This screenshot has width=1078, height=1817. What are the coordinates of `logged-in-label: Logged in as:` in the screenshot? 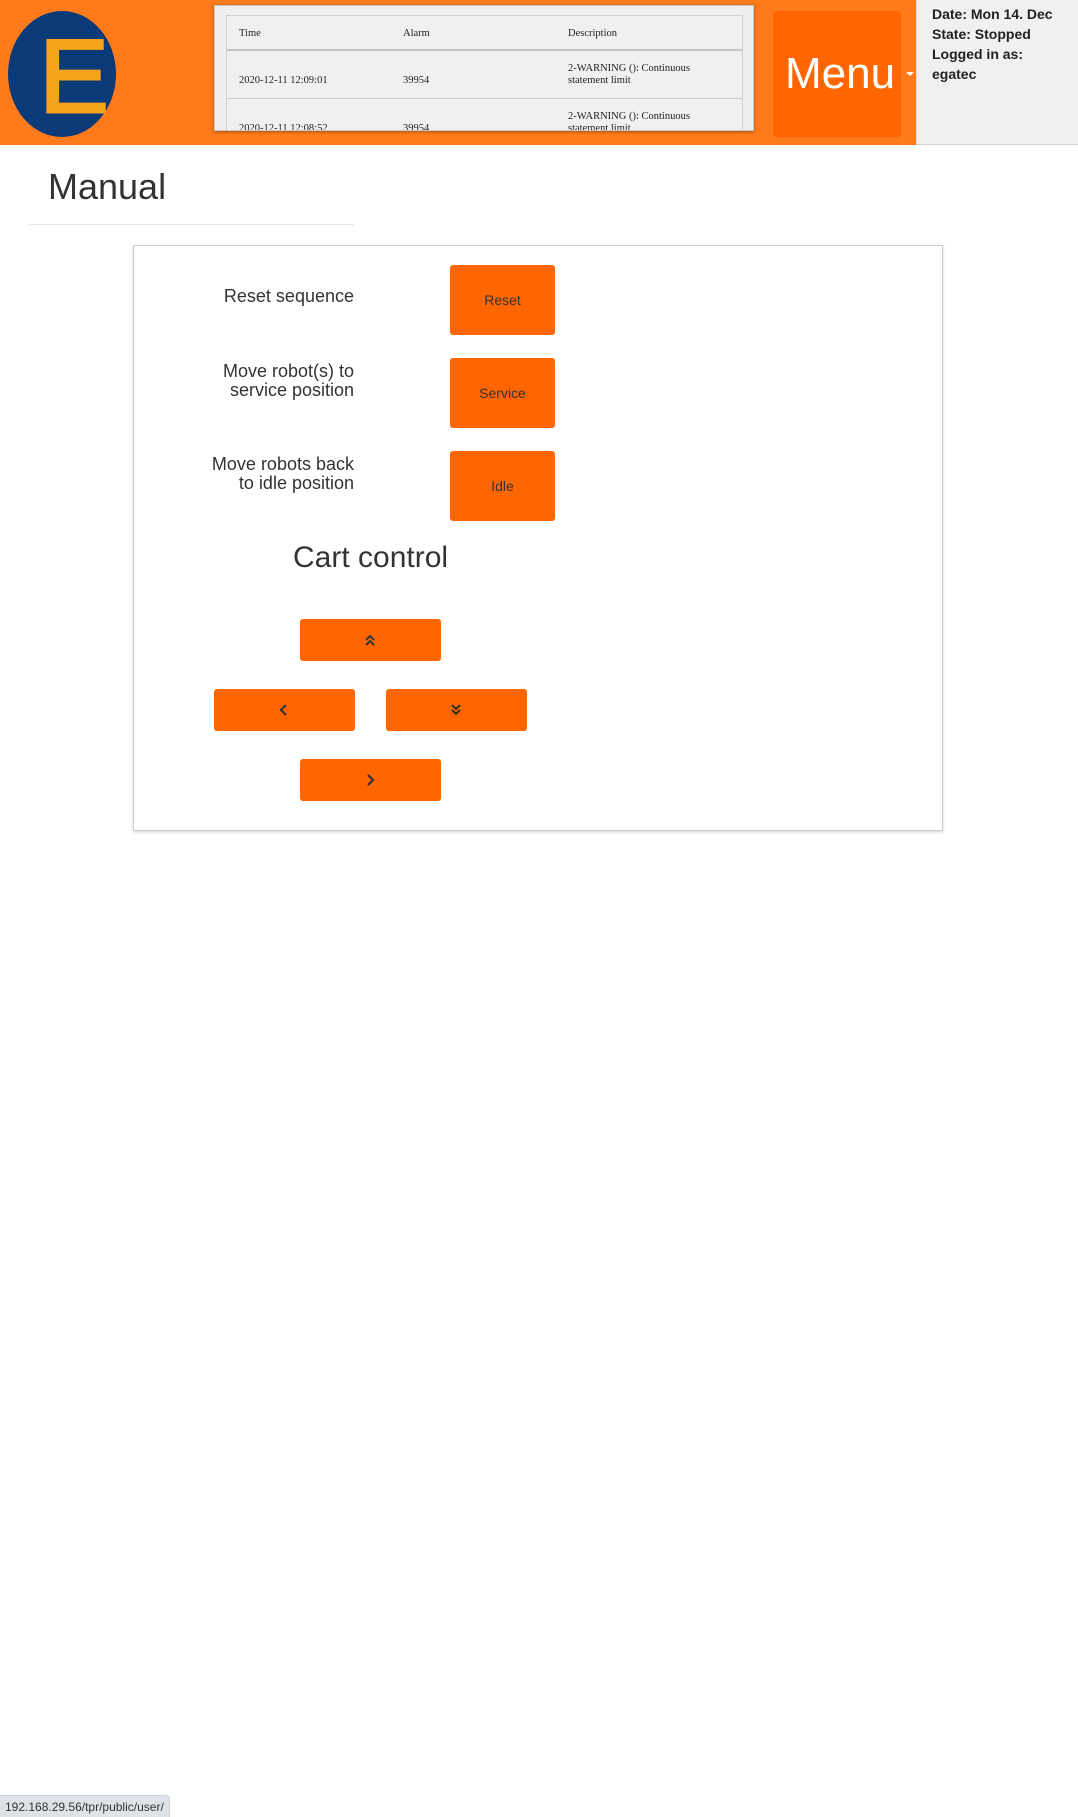 It's located at (977, 54).